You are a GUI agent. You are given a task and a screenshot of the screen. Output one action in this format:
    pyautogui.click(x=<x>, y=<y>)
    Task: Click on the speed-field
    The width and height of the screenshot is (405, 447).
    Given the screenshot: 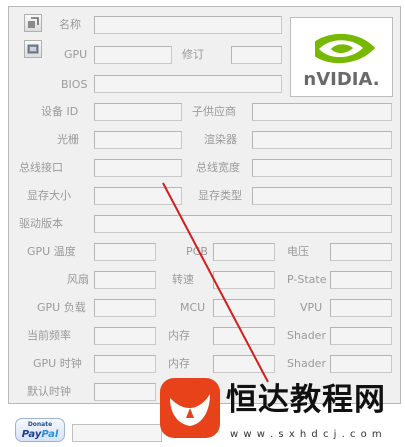 What is the action you would take?
    pyautogui.click(x=244, y=280)
    